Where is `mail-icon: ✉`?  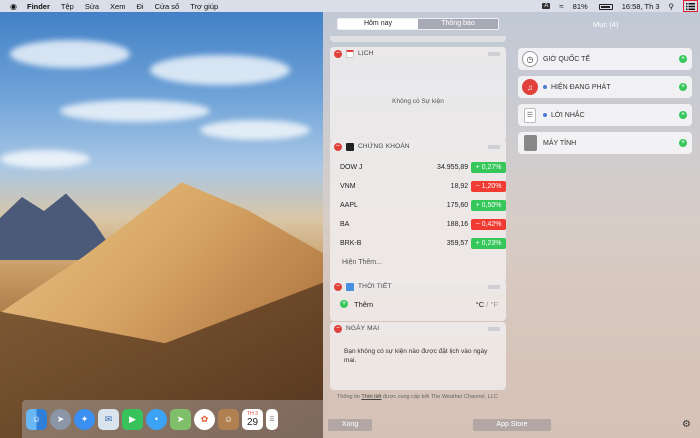
mail-icon: ✉ is located at coordinates (108, 419).